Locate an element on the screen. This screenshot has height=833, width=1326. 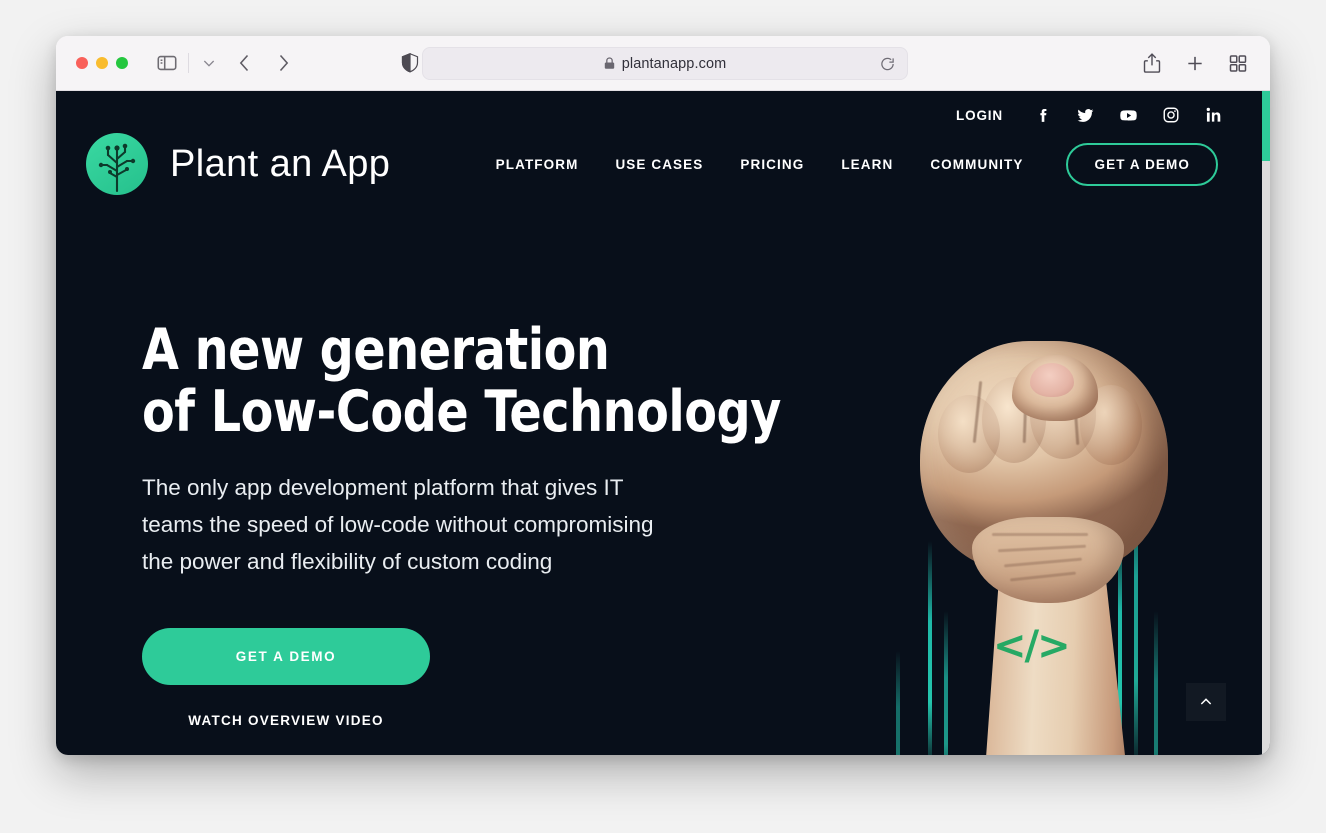
brand-name: Plant an App is located at coordinates (280, 163).